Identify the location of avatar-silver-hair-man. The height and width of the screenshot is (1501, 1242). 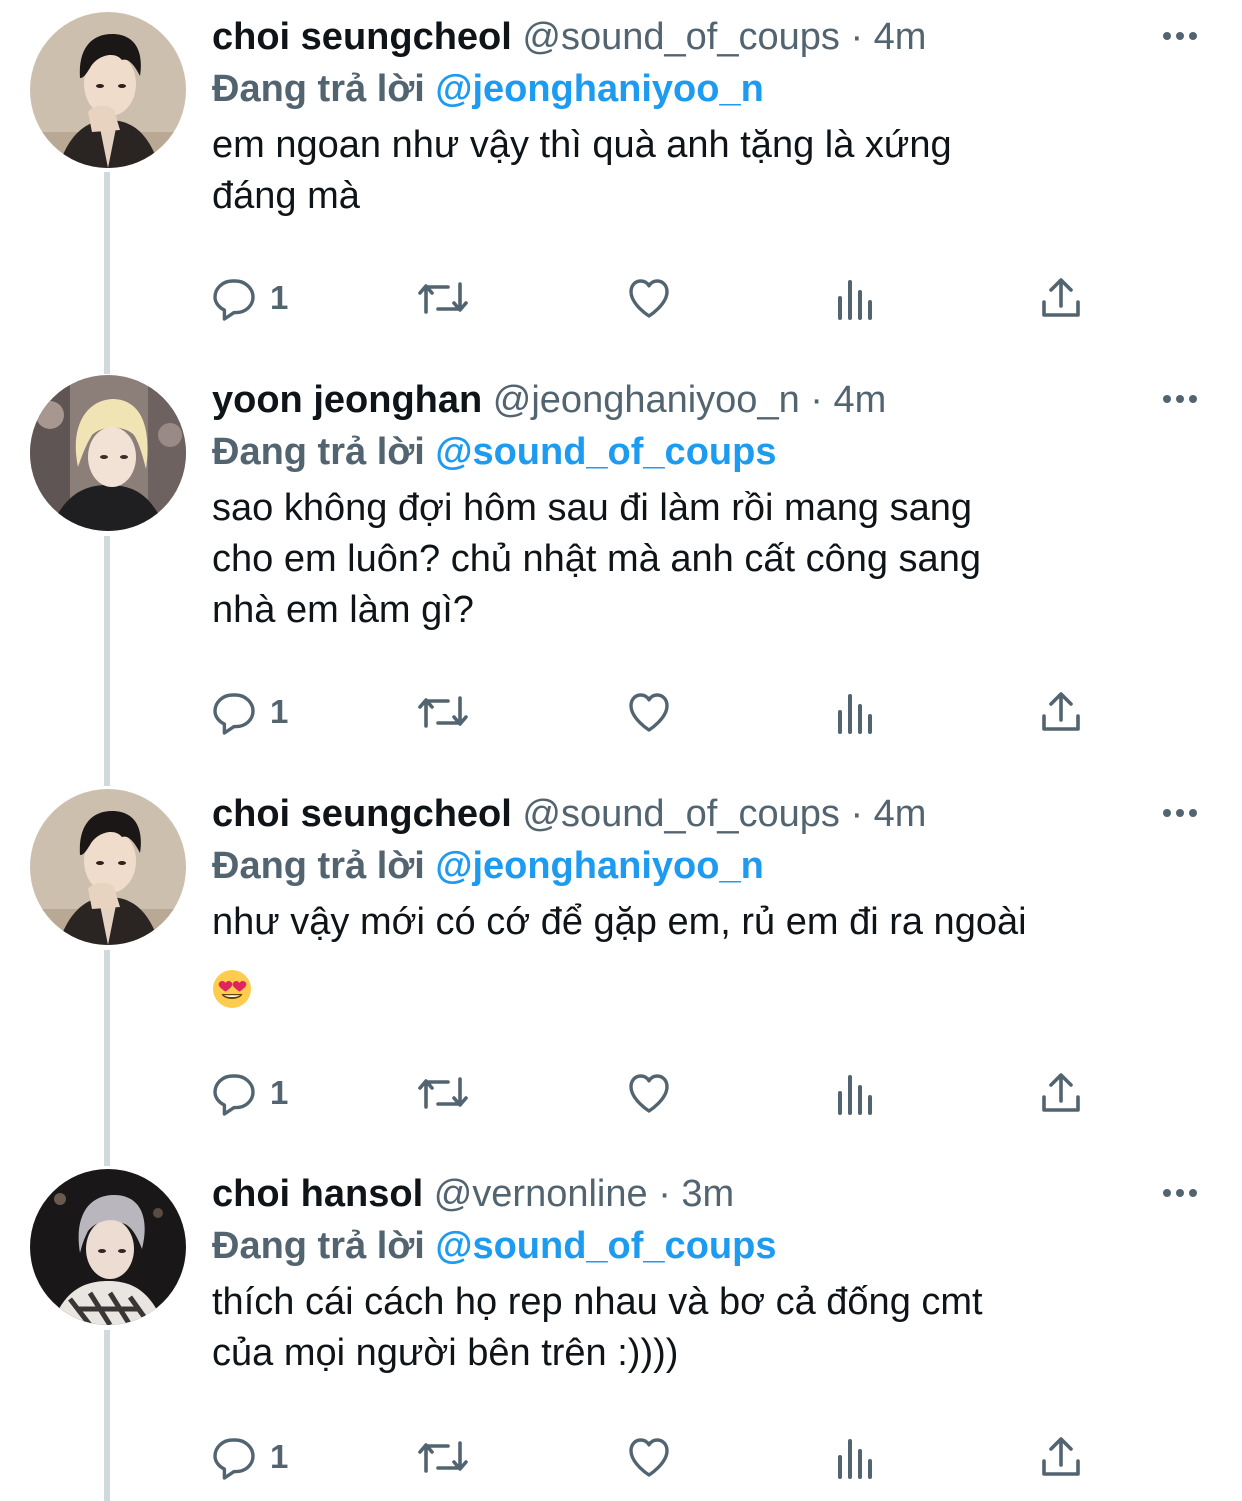
(108, 1247).